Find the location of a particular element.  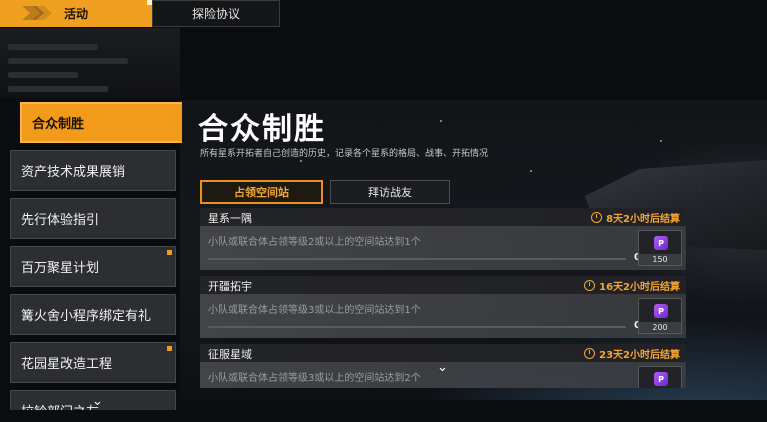

tab-exploration-protocol: 探险协议 is located at coordinates (216, 13).